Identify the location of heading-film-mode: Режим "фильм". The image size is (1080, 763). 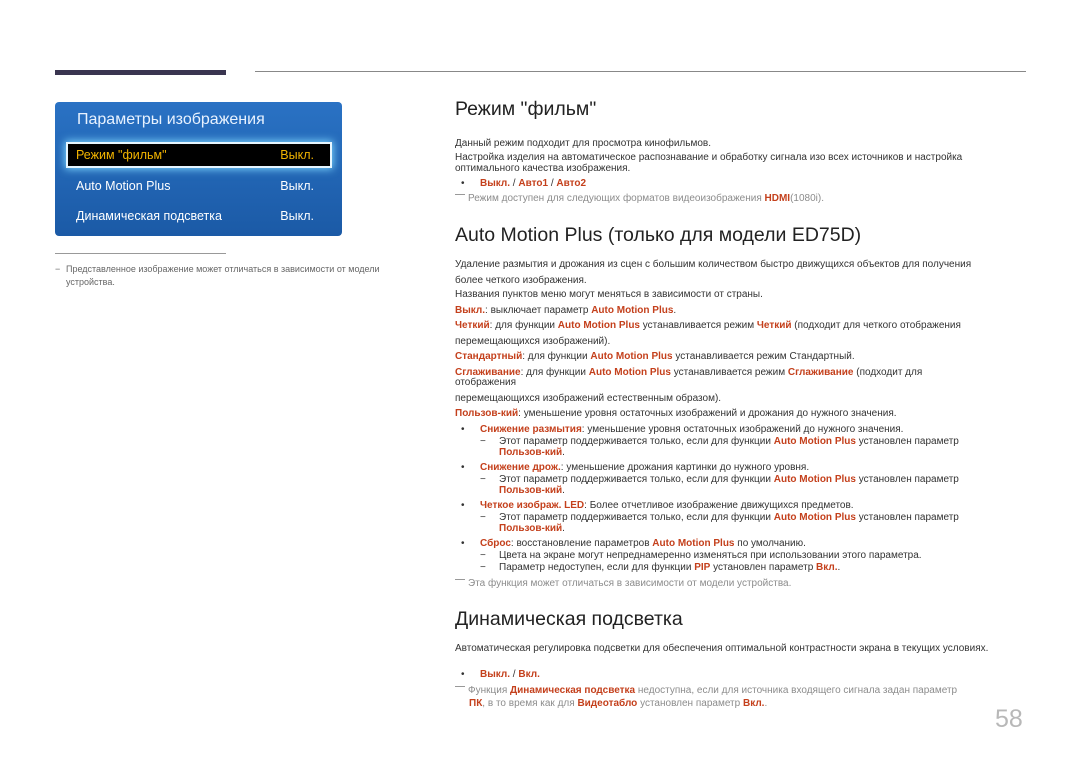
(526, 109).